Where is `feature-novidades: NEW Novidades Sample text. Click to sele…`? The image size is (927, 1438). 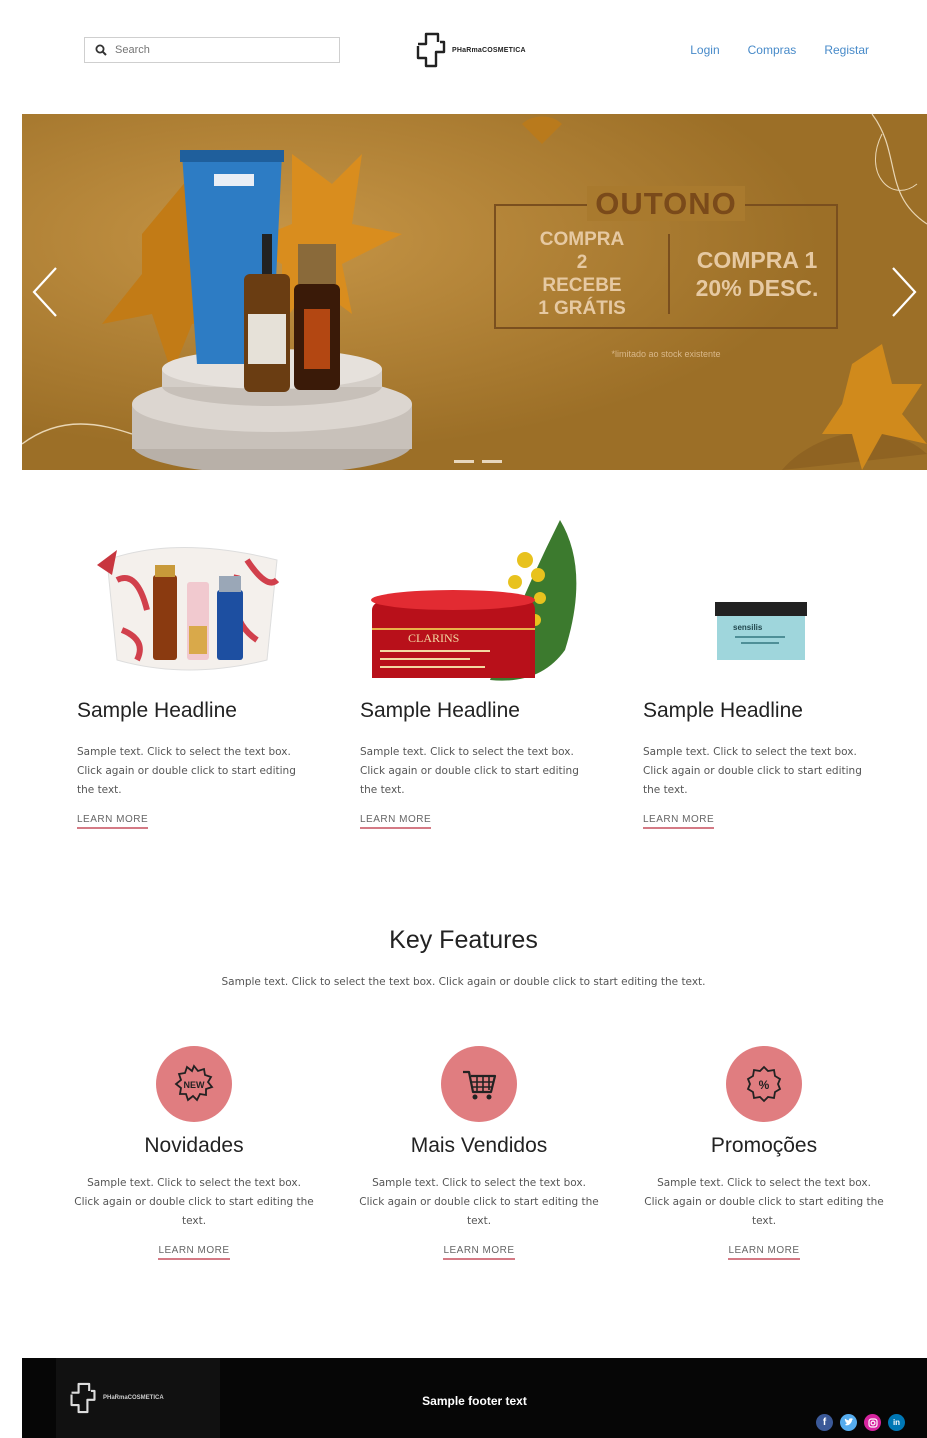 feature-novidades: NEW Novidades Sample text. Click to sele… is located at coordinates (194, 1153).